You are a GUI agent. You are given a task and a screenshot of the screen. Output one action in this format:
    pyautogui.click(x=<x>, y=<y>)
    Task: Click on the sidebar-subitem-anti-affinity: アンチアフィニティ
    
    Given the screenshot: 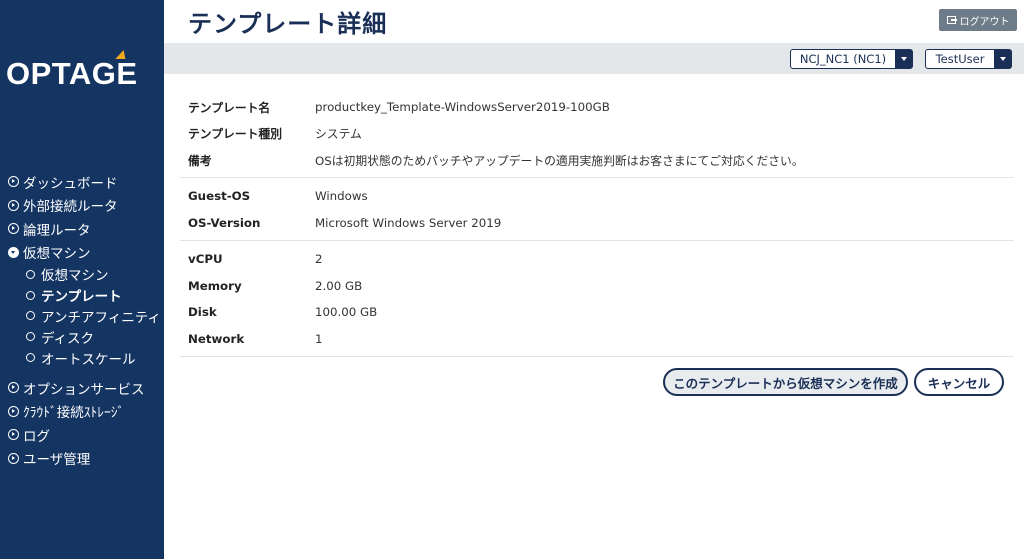 What is the action you would take?
    pyautogui.click(x=82, y=316)
    